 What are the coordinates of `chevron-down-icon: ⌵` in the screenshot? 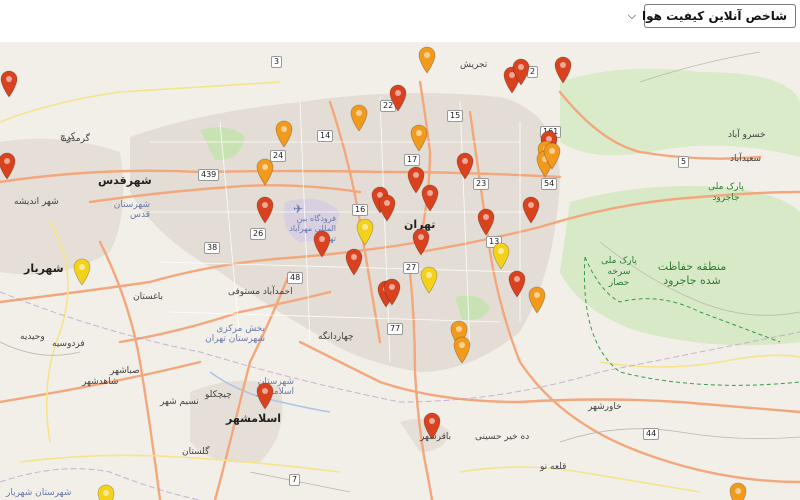 It's located at (632, 15).